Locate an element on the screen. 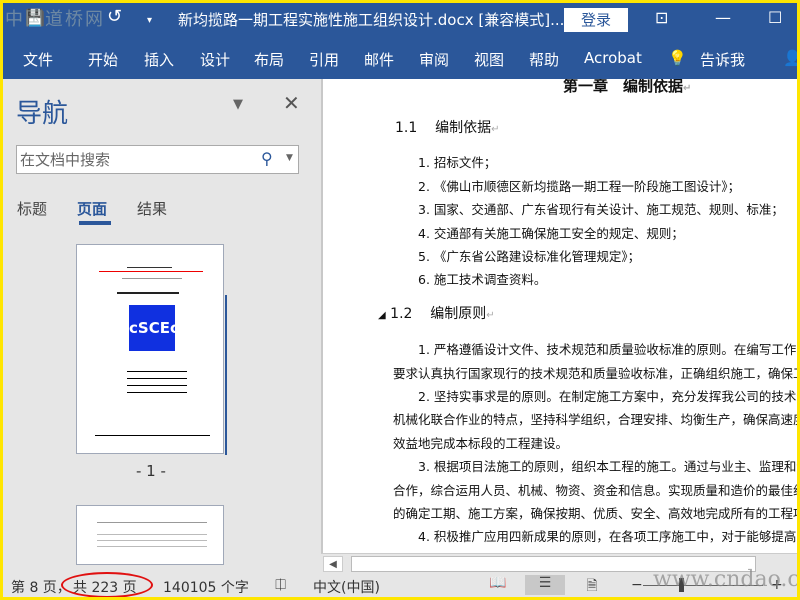  minimize-icon: — is located at coordinates (723, 17).